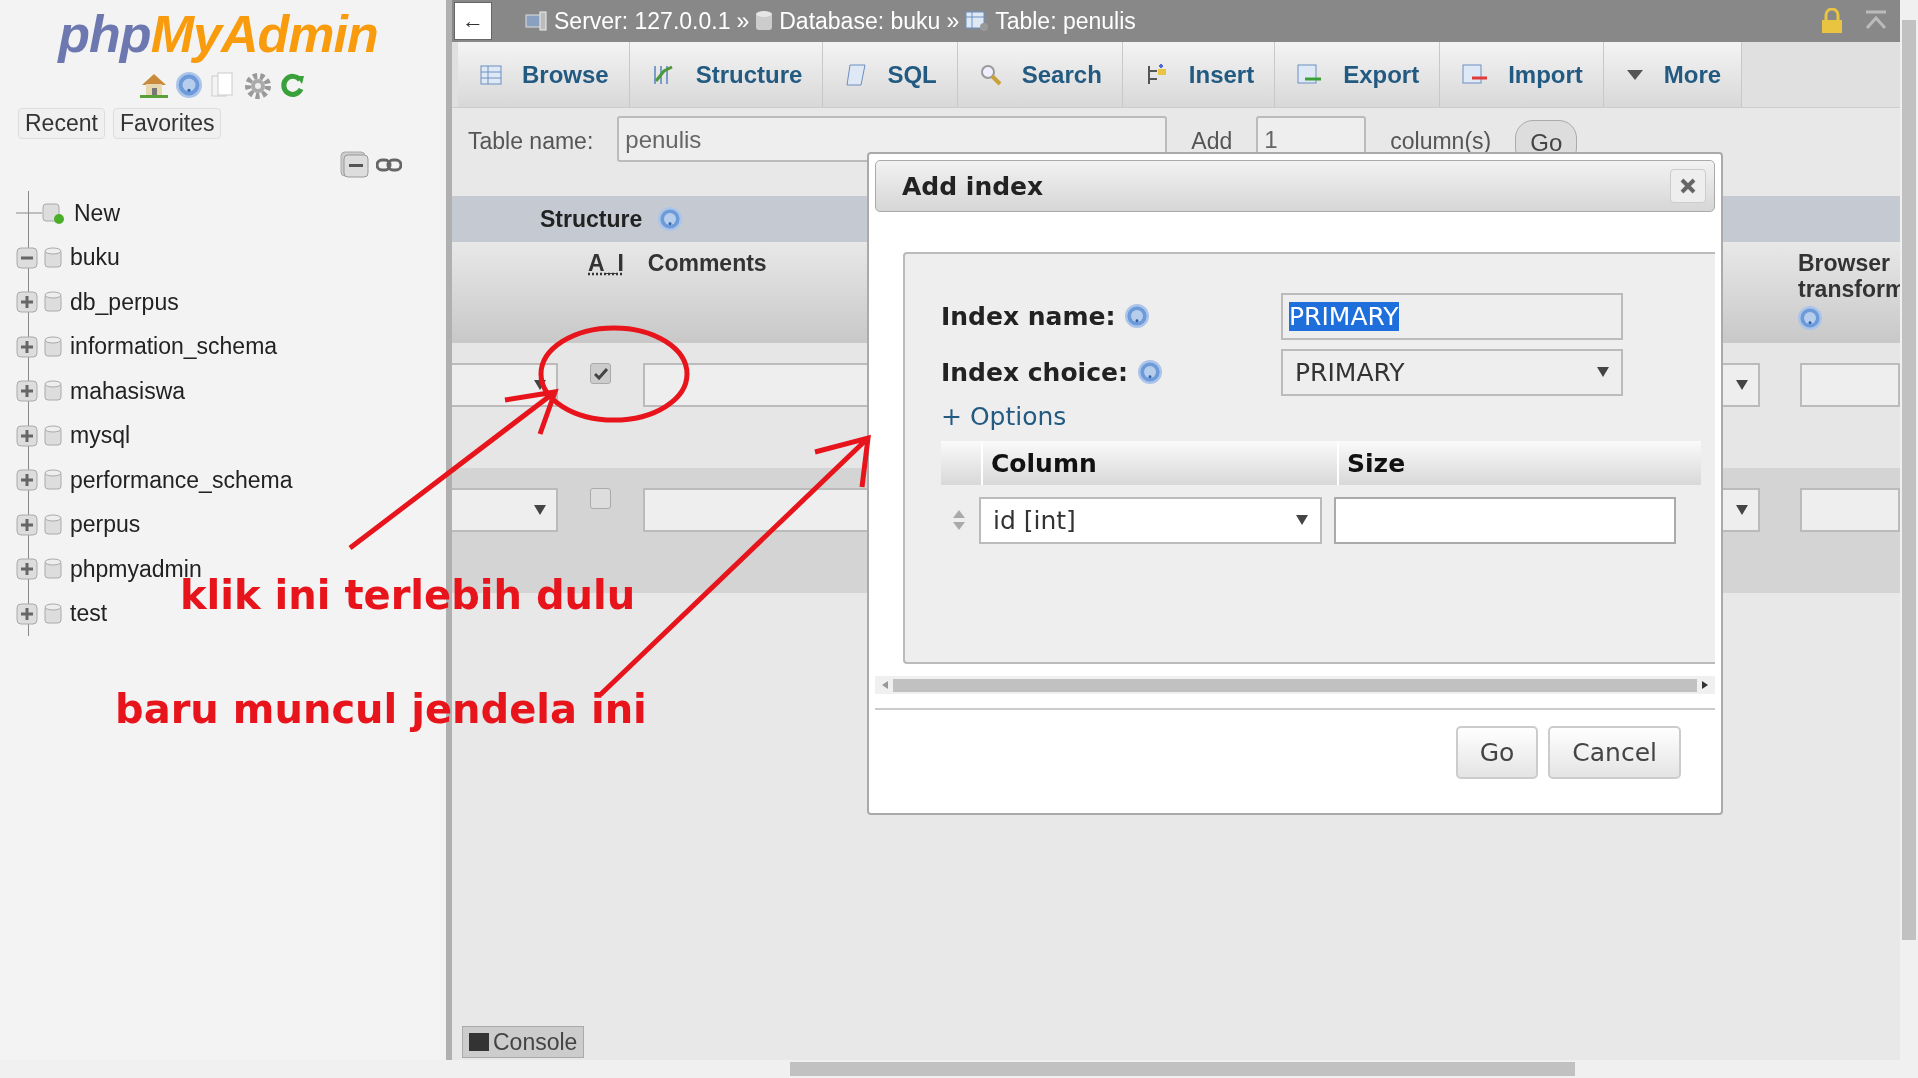 The height and width of the screenshot is (1078, 1918). I want to click on scroll-left-icon, so click(885, 685).